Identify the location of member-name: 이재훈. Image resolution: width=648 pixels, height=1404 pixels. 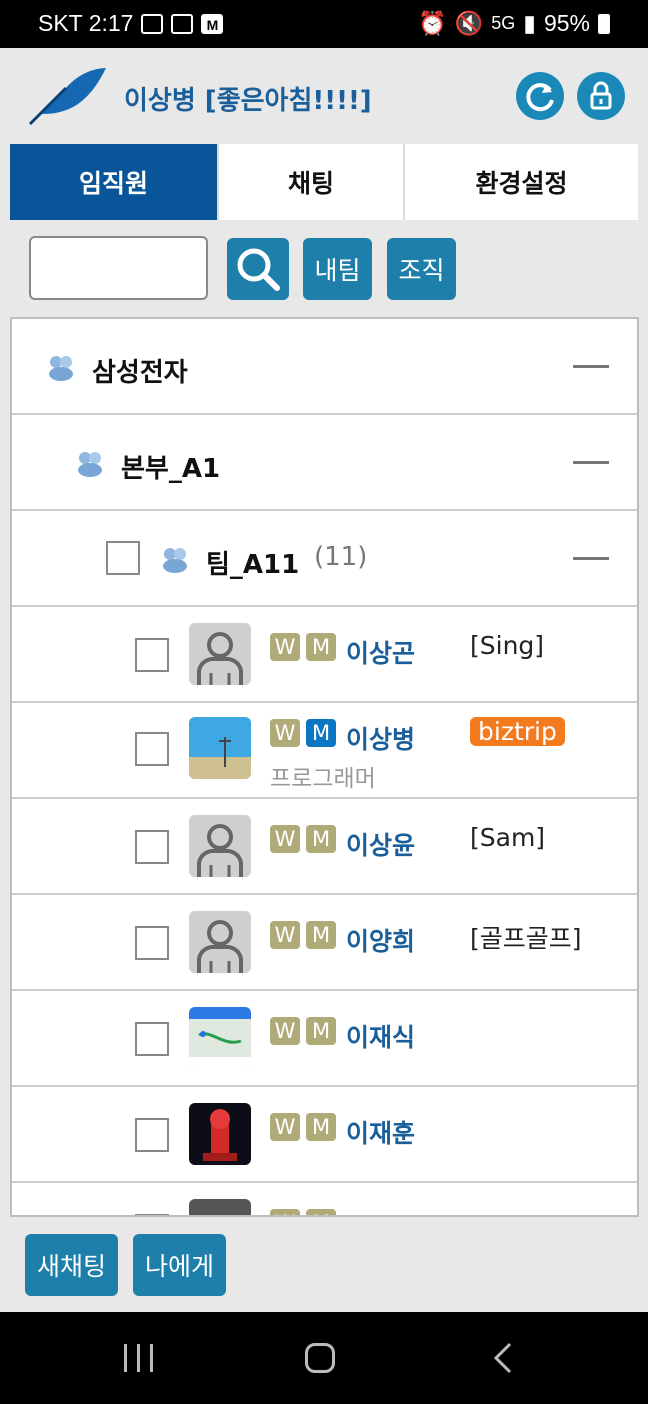
(381, 1133).